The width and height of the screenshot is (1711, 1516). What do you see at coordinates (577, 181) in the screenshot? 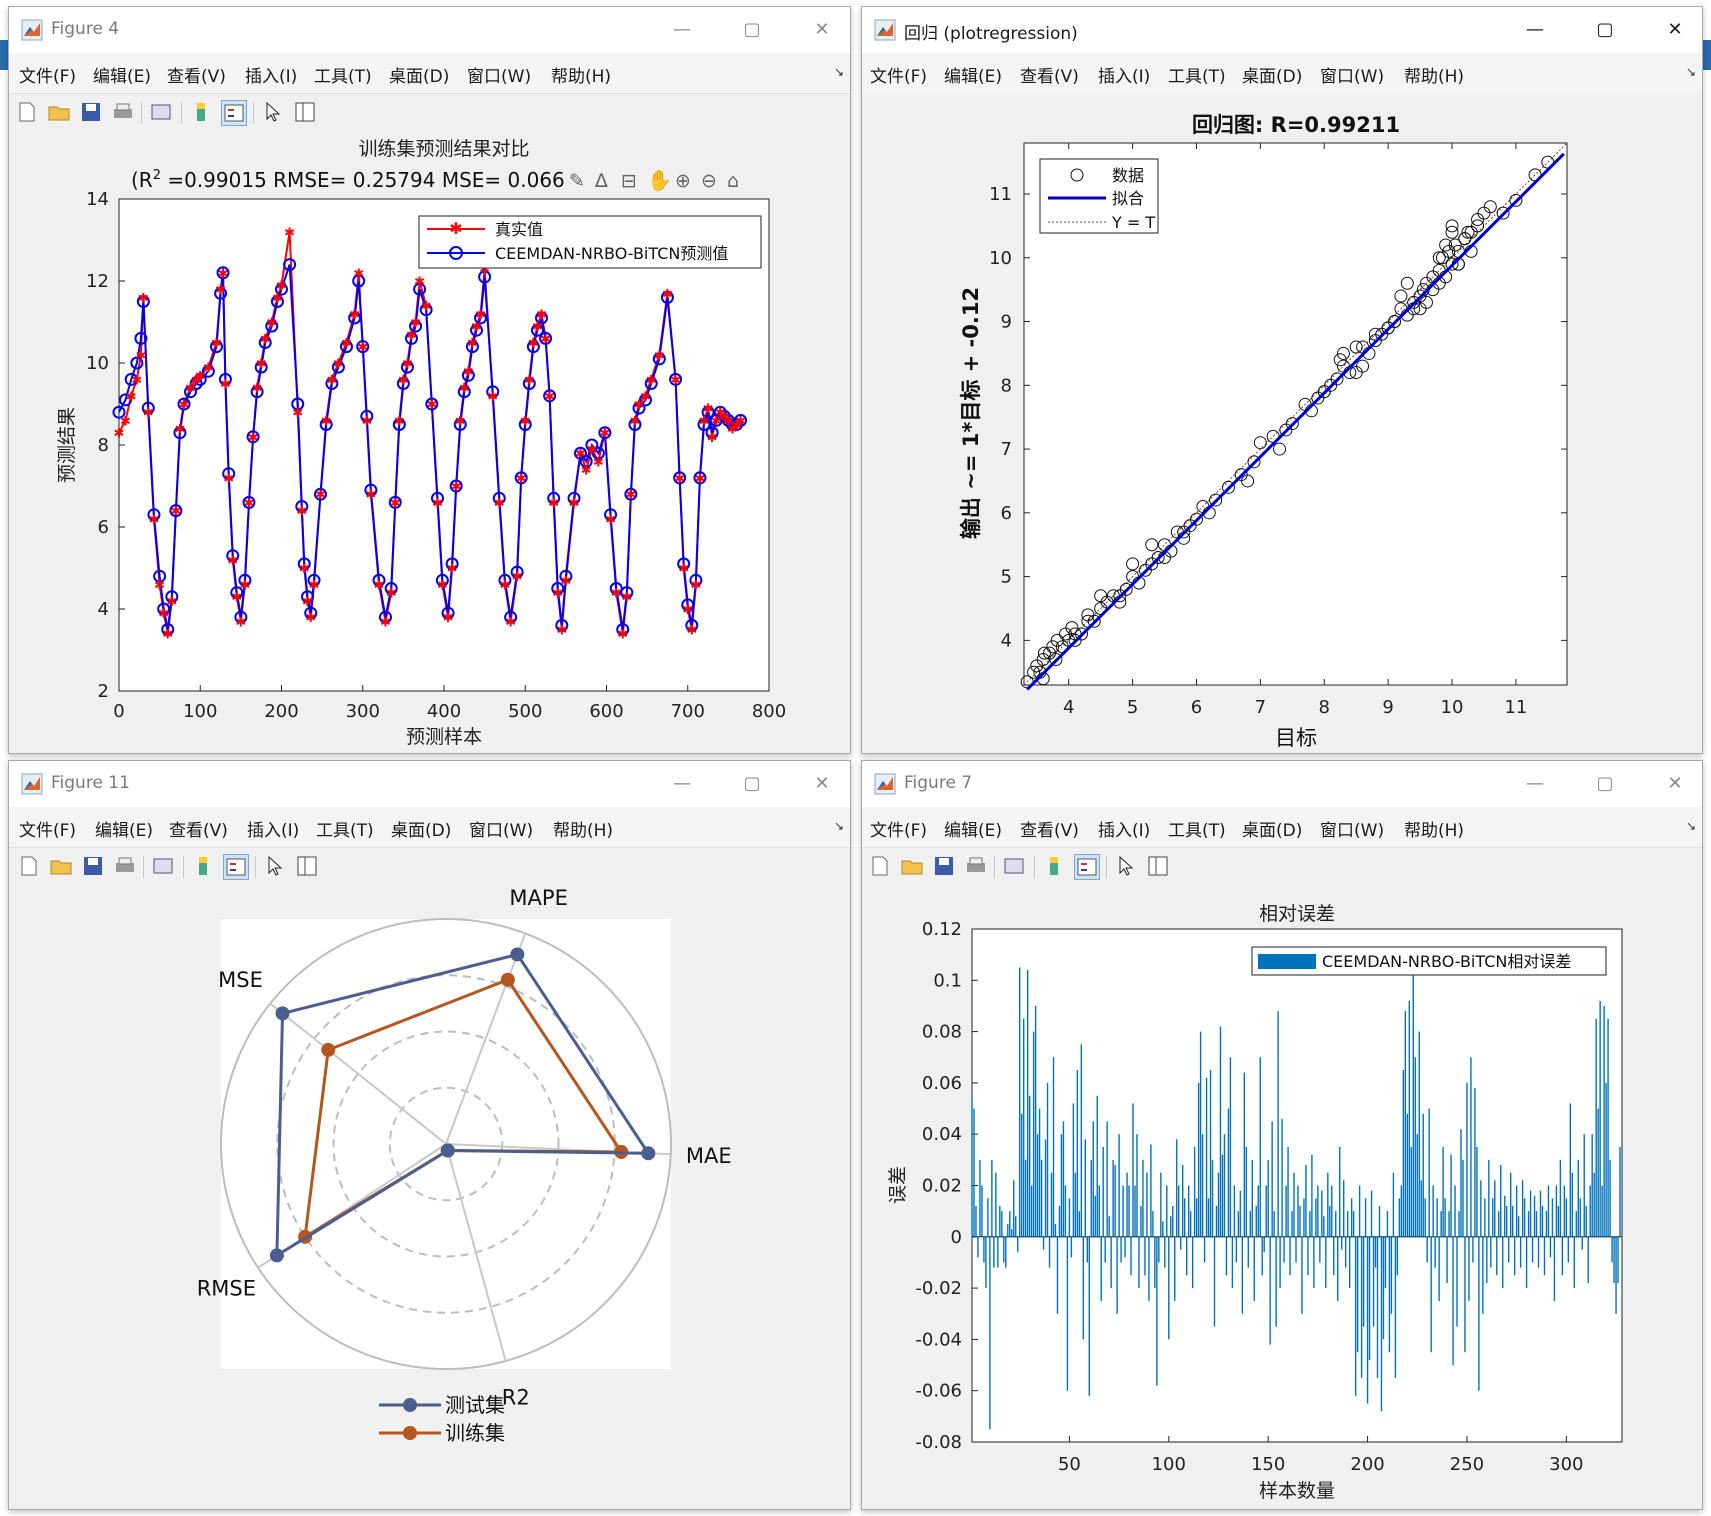
I see `brush-icon: ✎` at bounding box center [577, 181].